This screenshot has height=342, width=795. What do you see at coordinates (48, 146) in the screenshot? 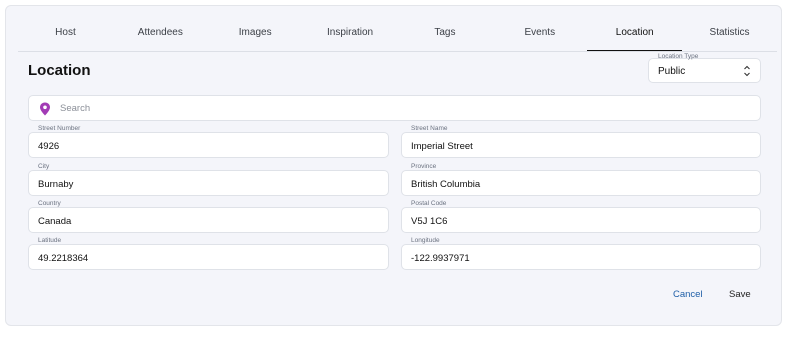
I see `street-number-value: 4926` at bounding box center [48, 146].